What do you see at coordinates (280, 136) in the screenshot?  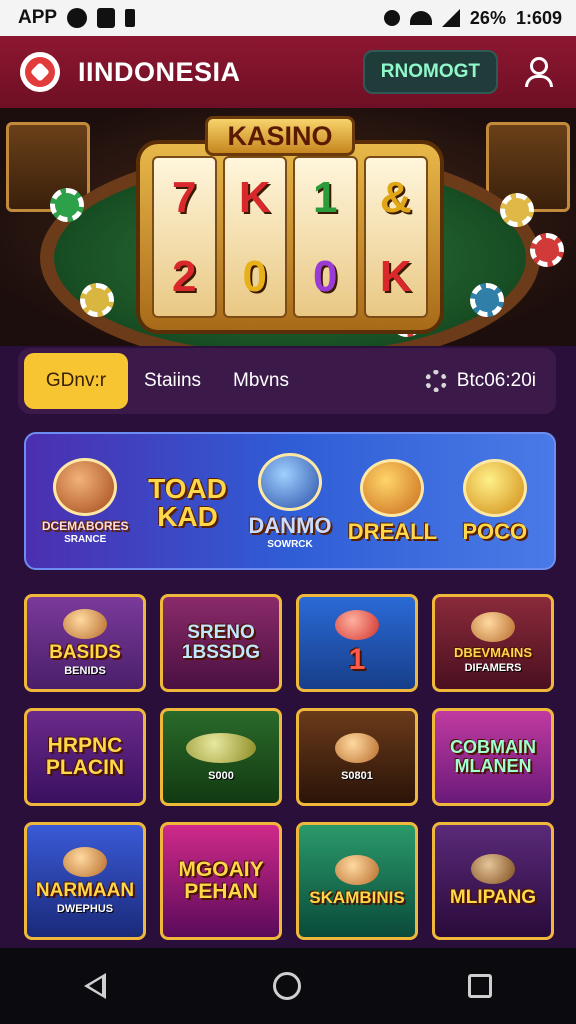 I see `hero-title: KASINO` at bounding box center [280, 136].